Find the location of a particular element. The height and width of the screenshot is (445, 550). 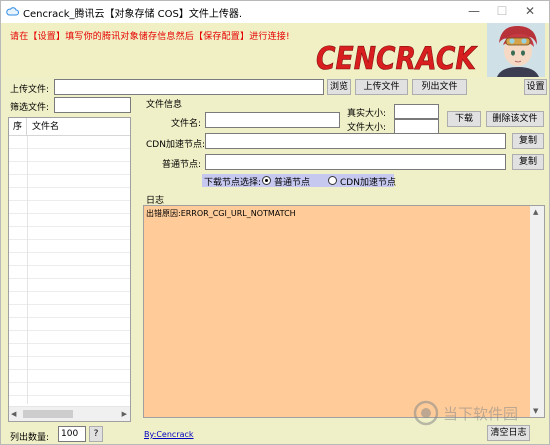

window-title: Cencrack_腾讯云【对象存储 COS】文件上传器. is located at coordinates (133, 14).